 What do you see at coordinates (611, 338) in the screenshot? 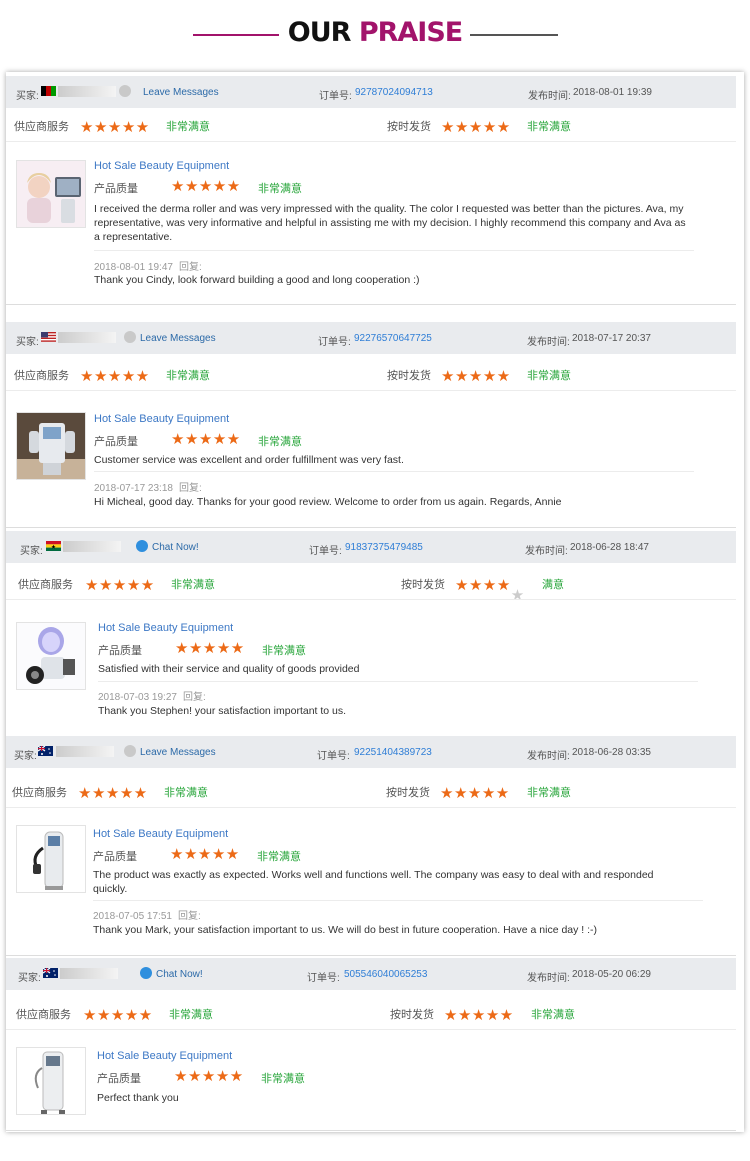
I see `published-date: 2018-07-17 20:37` at bounding box center [611, 338].